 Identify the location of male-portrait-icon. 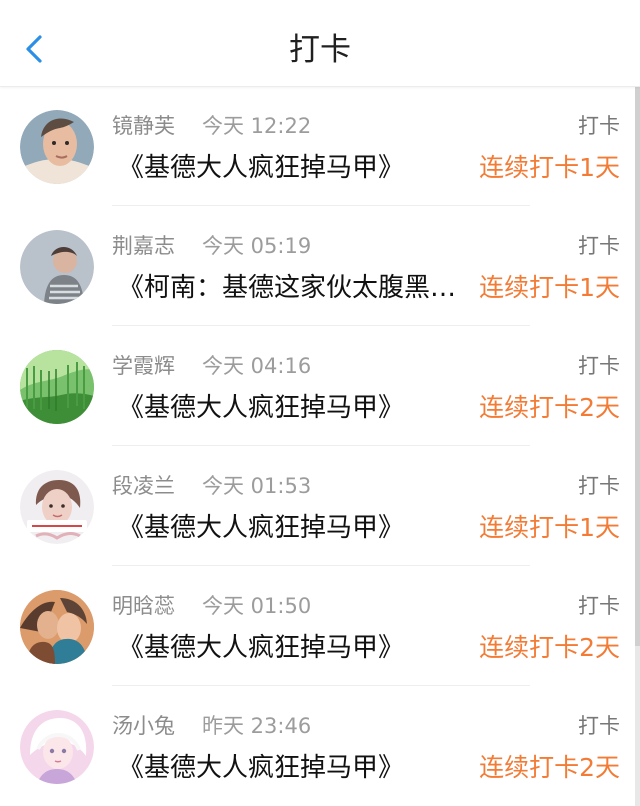
(57, 147).